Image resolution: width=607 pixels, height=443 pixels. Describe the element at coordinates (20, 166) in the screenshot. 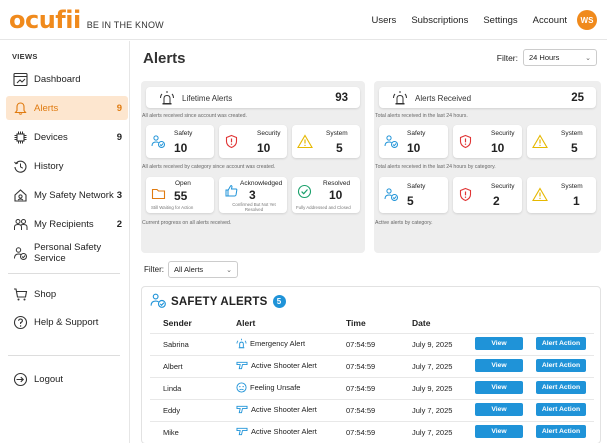

I see `history-icon` at that location.